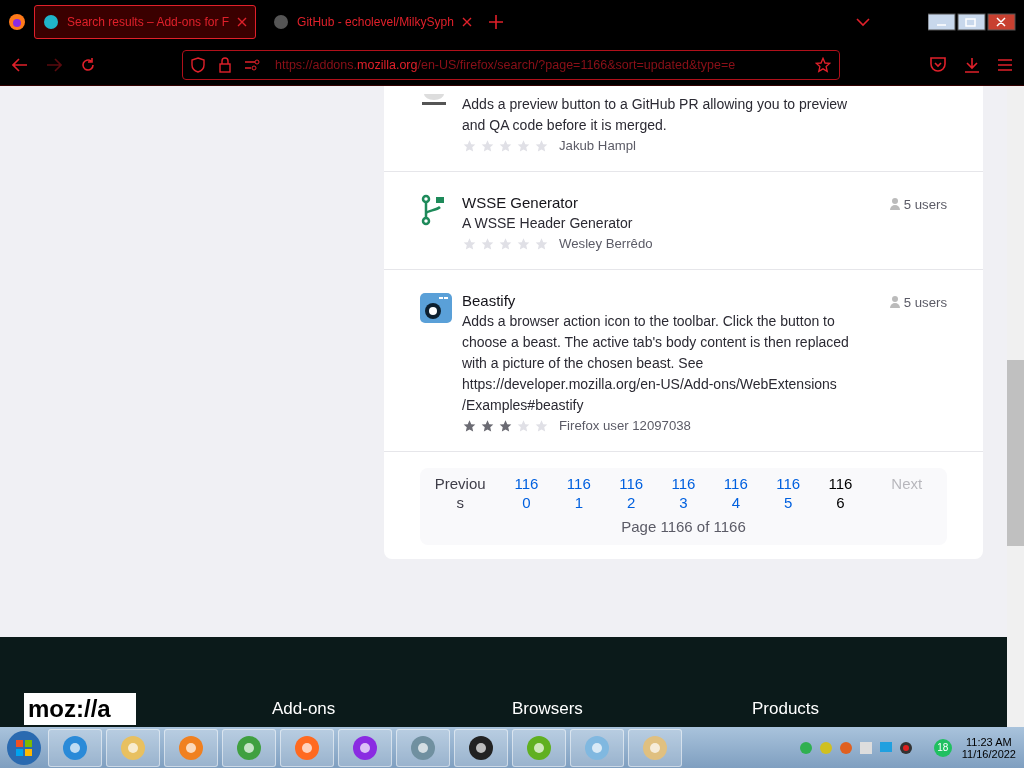 Image resolution: width=1024 pixels, height=768 pixels. I want to click on back-arrow-icon, so click(20, 64).